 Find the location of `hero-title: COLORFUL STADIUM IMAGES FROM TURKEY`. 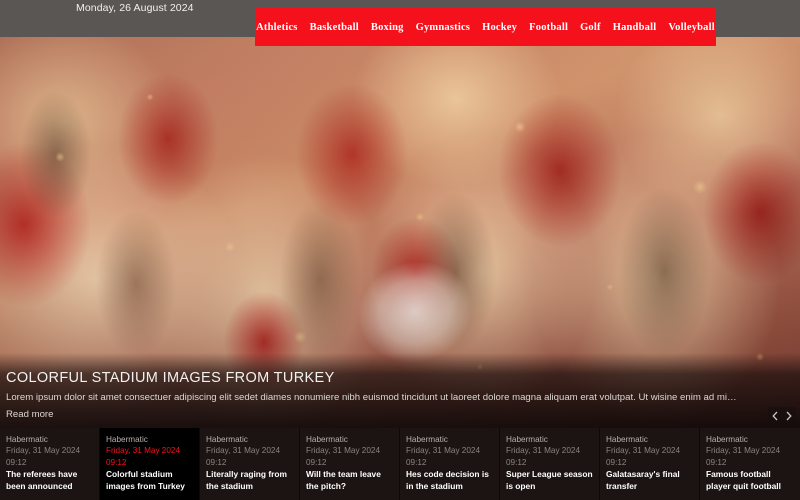

hero-title: COLORFUL STADIUM IMAGES FROM TURKEY is located at coordinates (170, 378).